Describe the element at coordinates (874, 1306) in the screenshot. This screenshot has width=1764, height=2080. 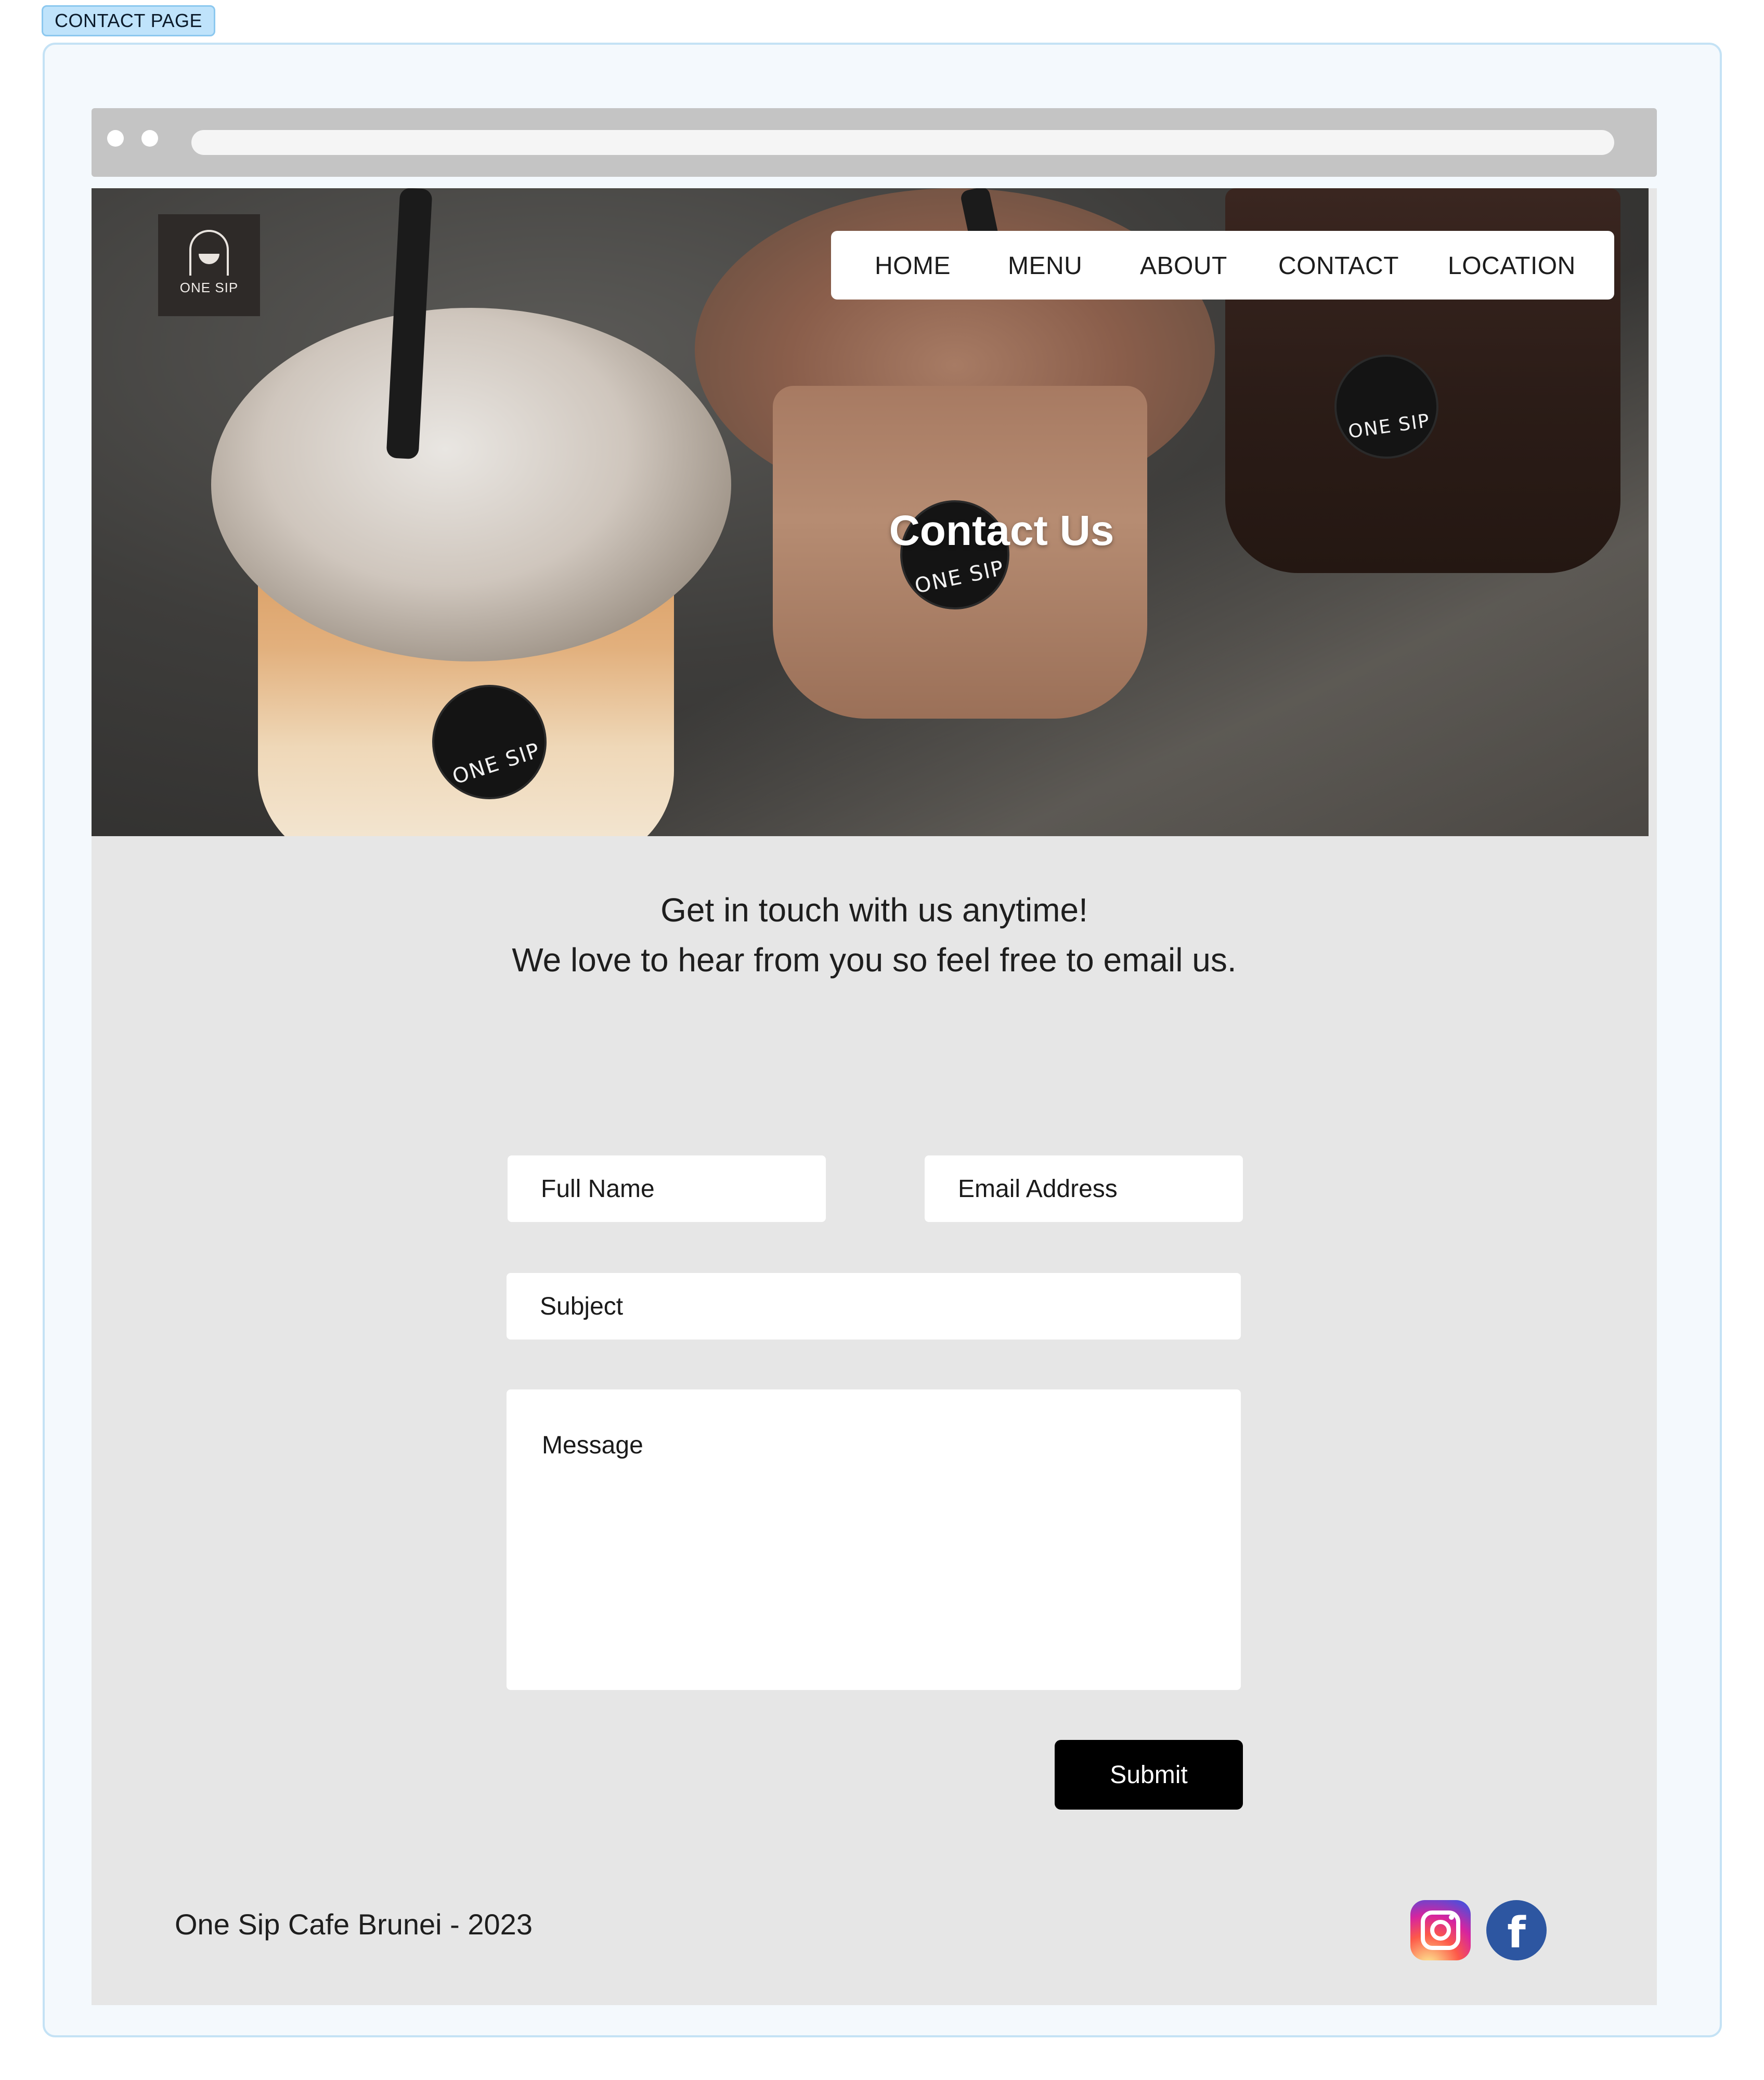
I see `subject-input` at that location.